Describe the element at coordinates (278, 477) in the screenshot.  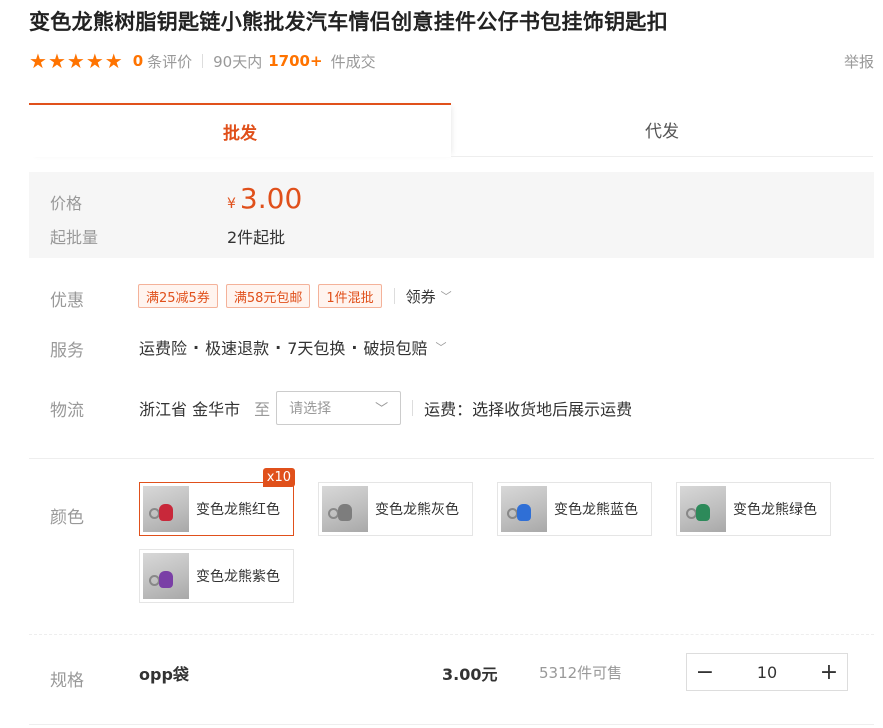
I see `quantity-badge: x10` at that location.